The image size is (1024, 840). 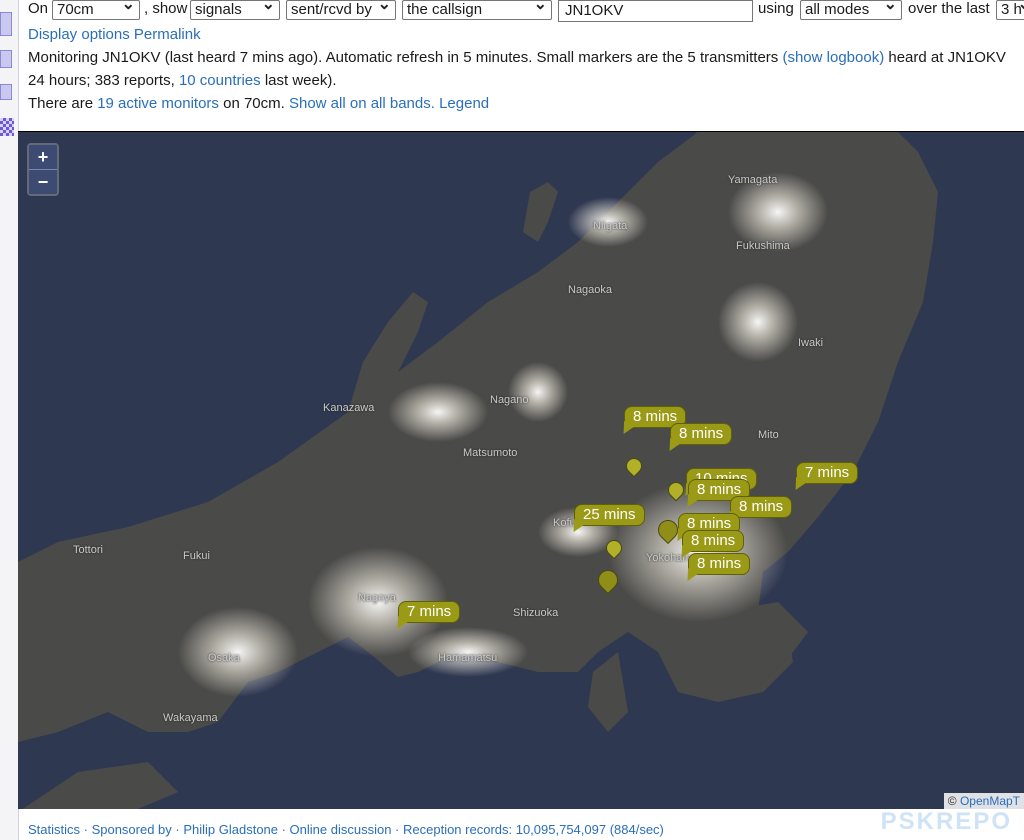 I want to click on map-label: Kanazawa, so click(x=349, y=408).